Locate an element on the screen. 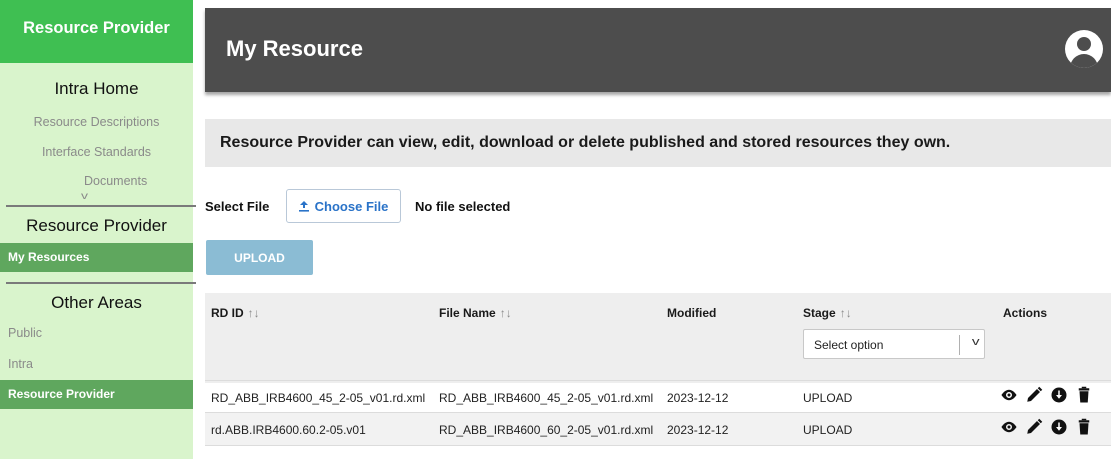 The image size is (1111, 459). stage-filter-select: Select option v is located at coordinates (894, 344).